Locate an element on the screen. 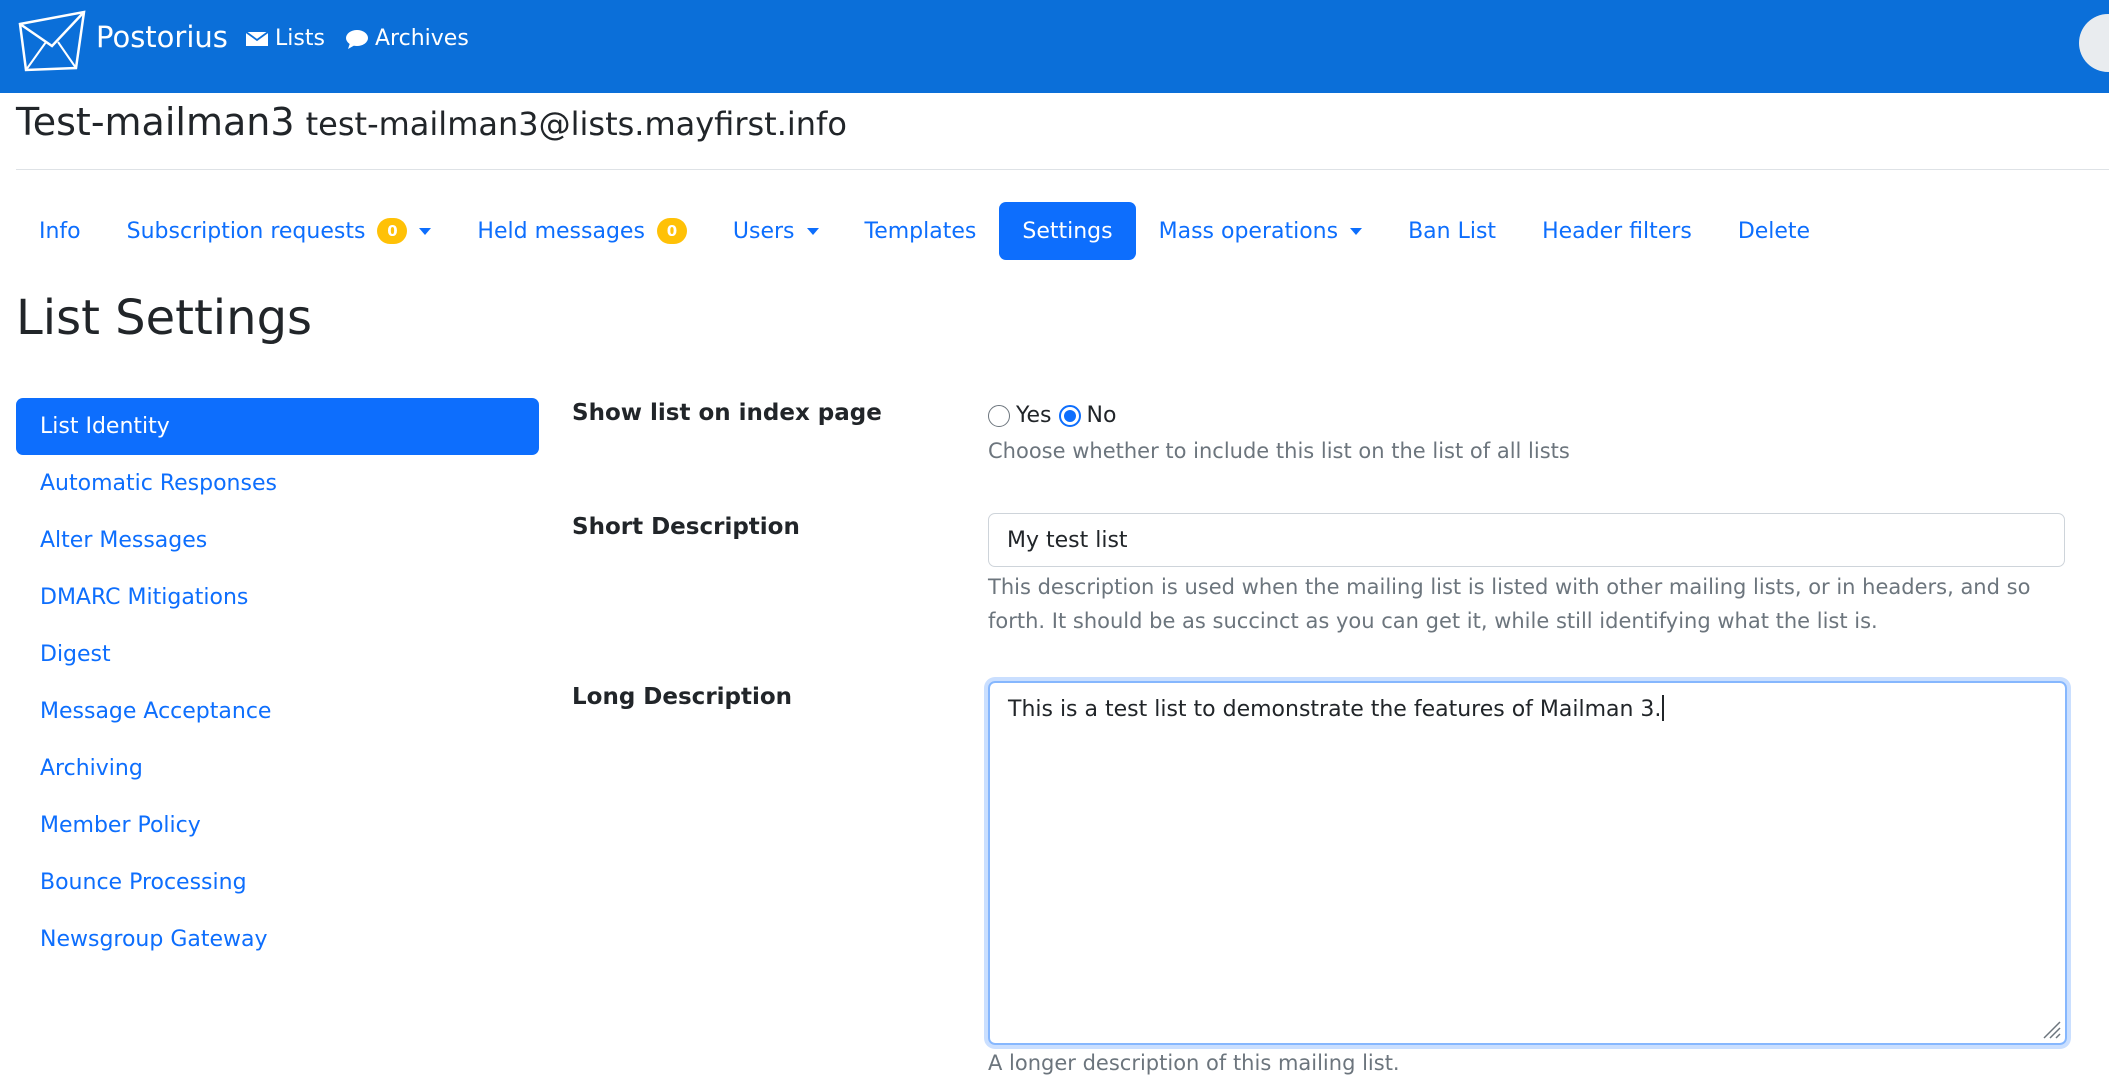 The height and width of the screenshot is (1077, 2109). nav-lists-link: Lists is located at coordinates (285, 38).